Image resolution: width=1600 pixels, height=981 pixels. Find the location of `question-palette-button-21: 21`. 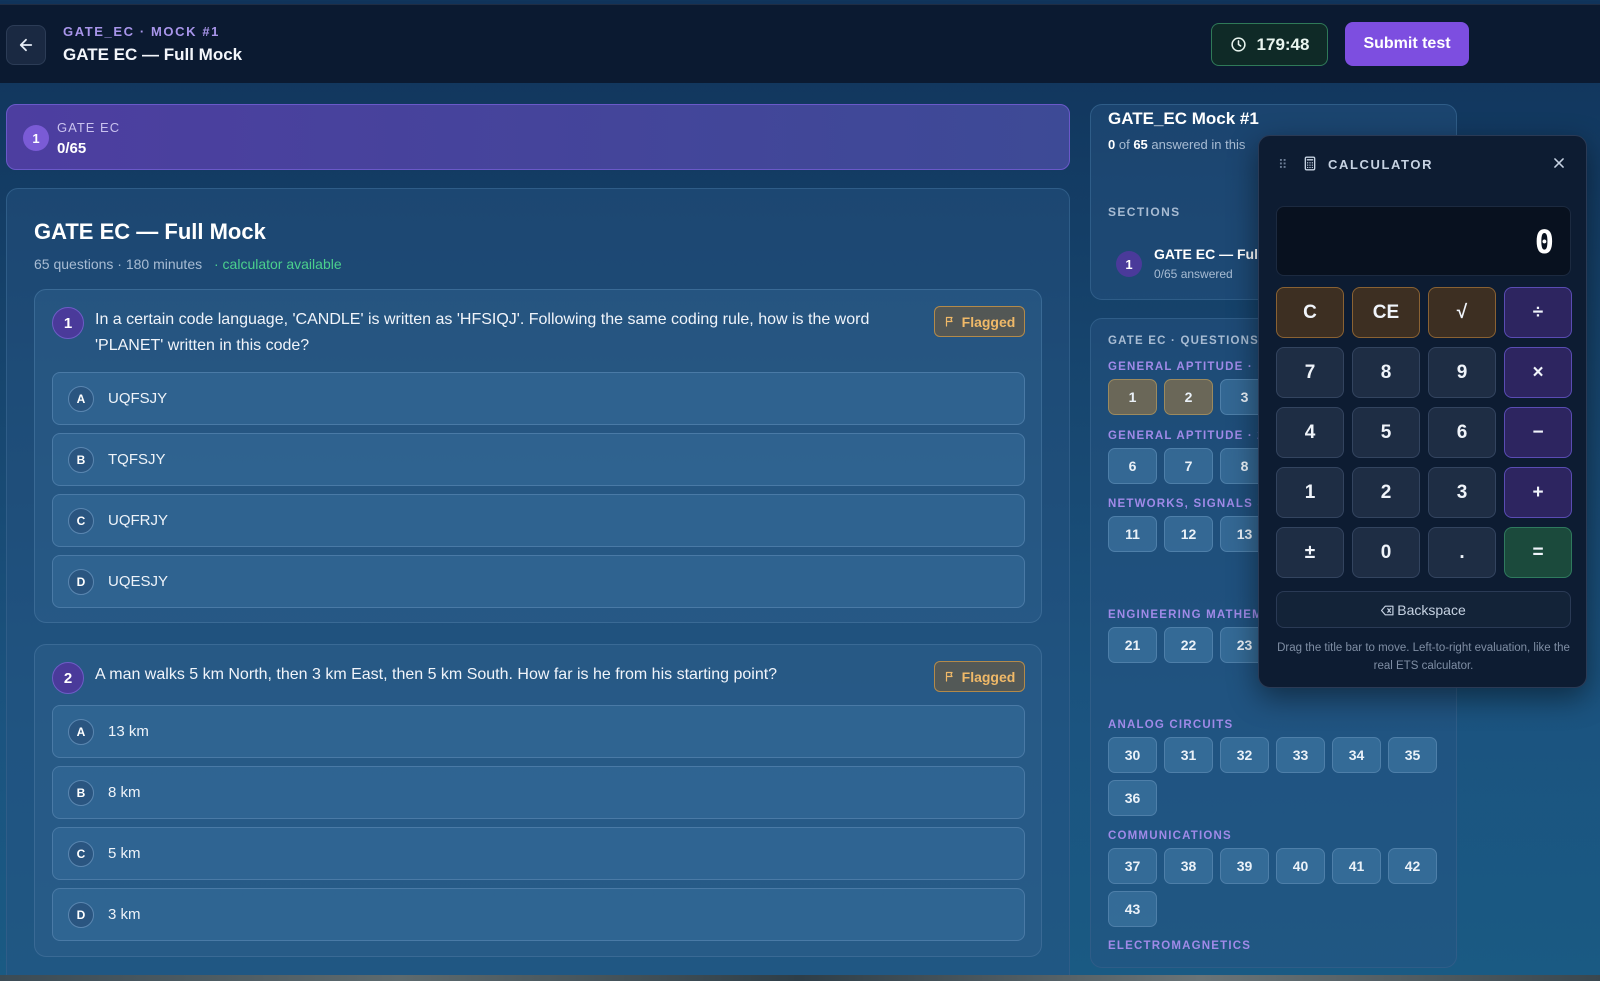

question-palette-button-21: 21 is located at coordinates (1132, 645).